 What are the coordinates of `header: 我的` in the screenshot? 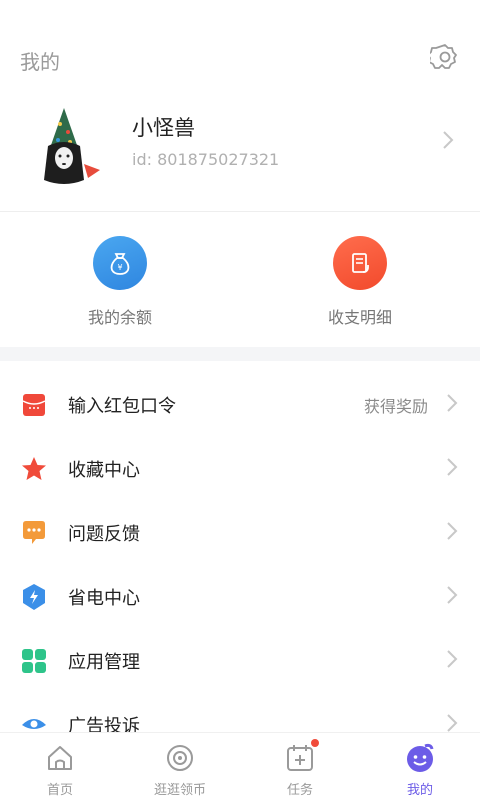 It's located at (240, 50).